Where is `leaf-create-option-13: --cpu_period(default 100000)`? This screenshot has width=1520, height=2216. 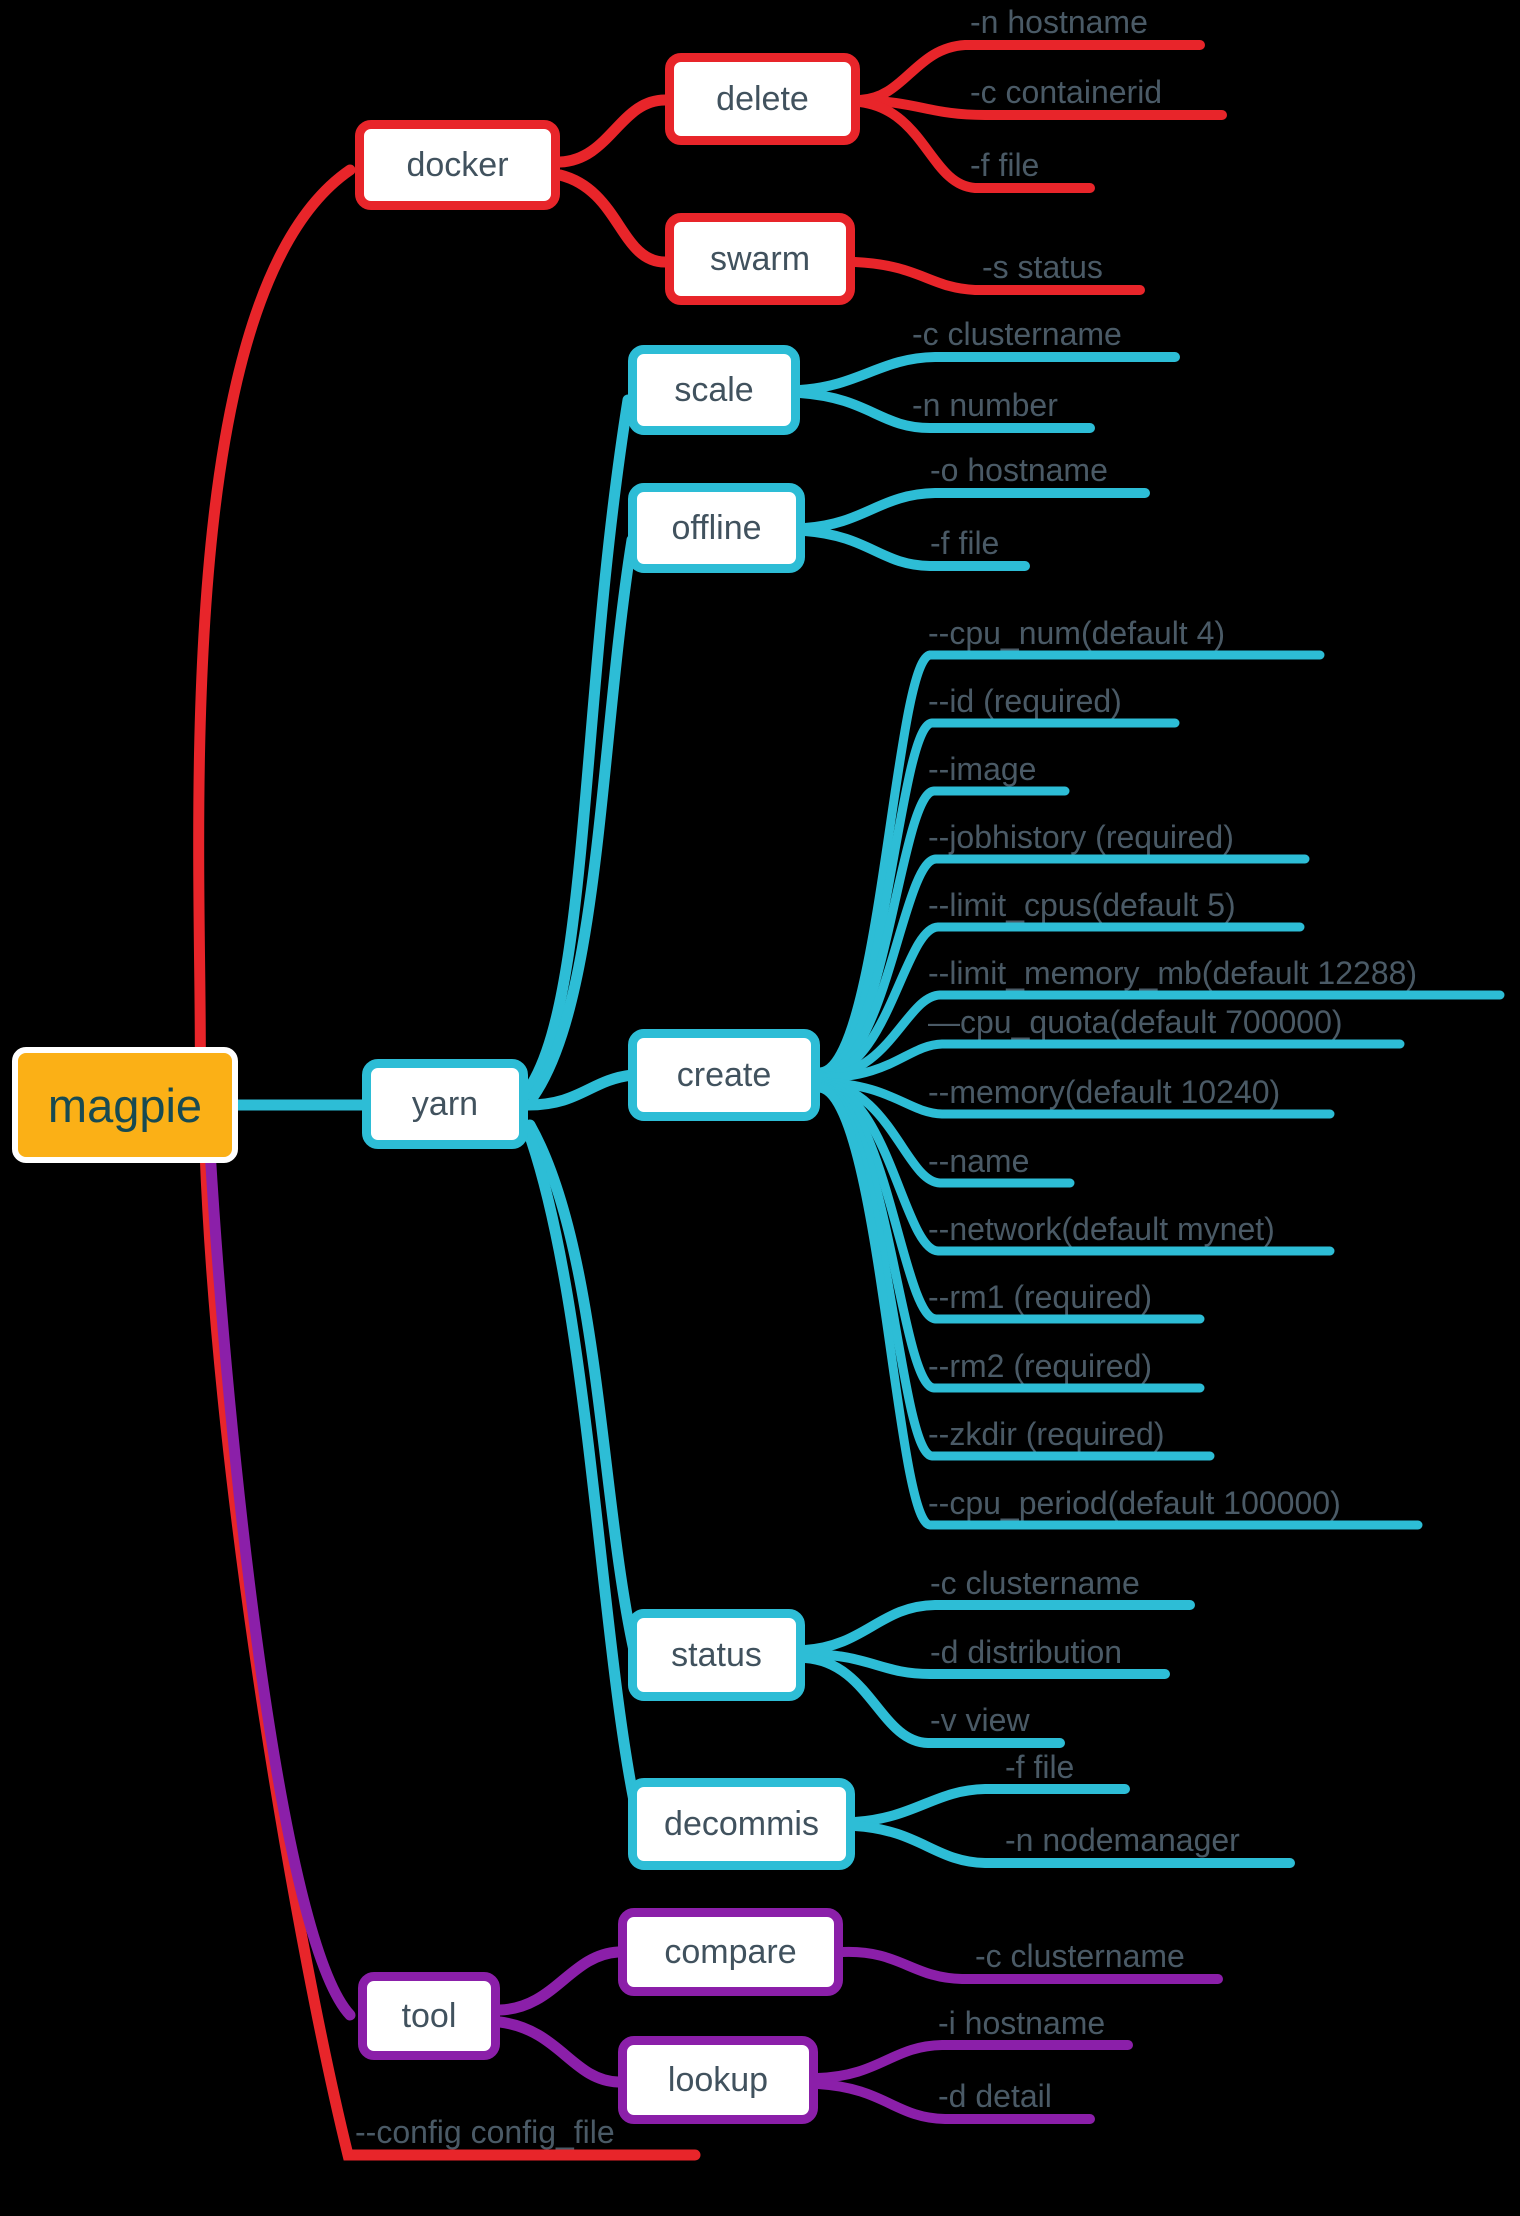
leaf-create-option-13: --cpu_period(default 100000) is located at coordinates (1134, 1503).